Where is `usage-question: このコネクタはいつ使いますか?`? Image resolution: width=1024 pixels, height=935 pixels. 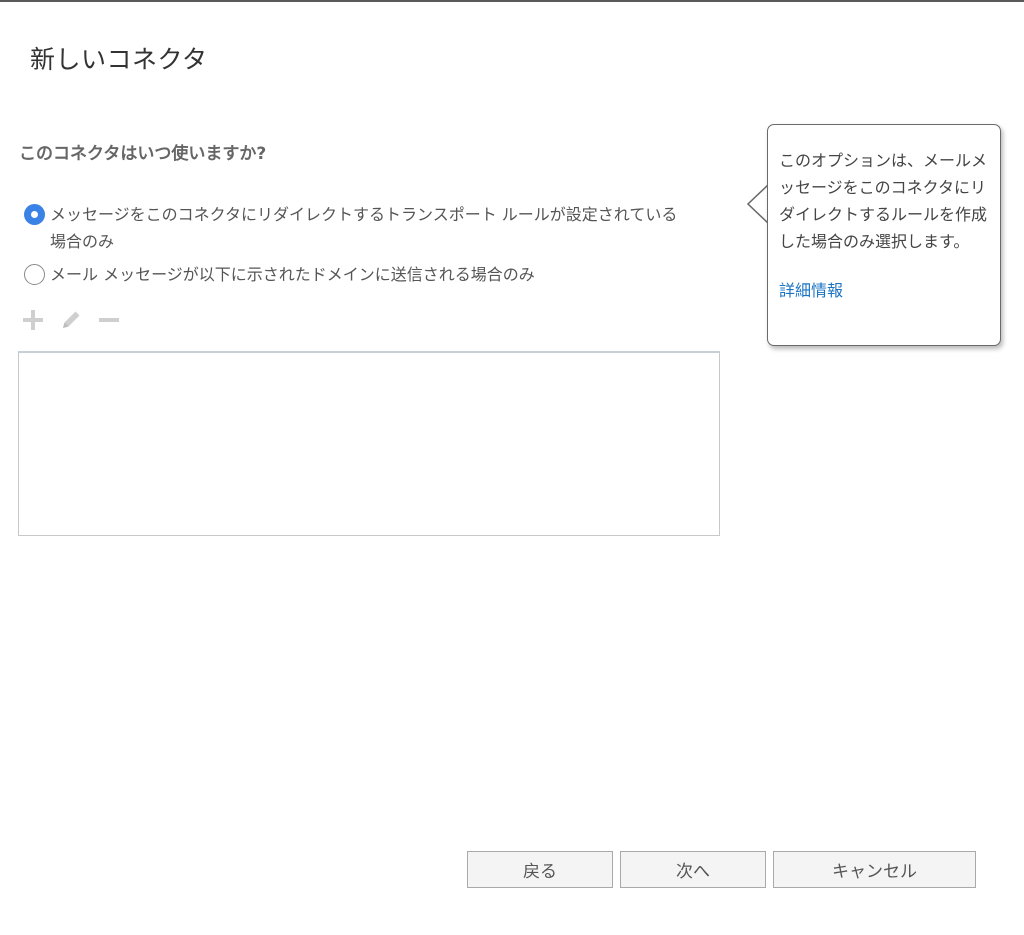
usage-question: このコネクタはいつ使いますか? is located at coordinates (143, 154).